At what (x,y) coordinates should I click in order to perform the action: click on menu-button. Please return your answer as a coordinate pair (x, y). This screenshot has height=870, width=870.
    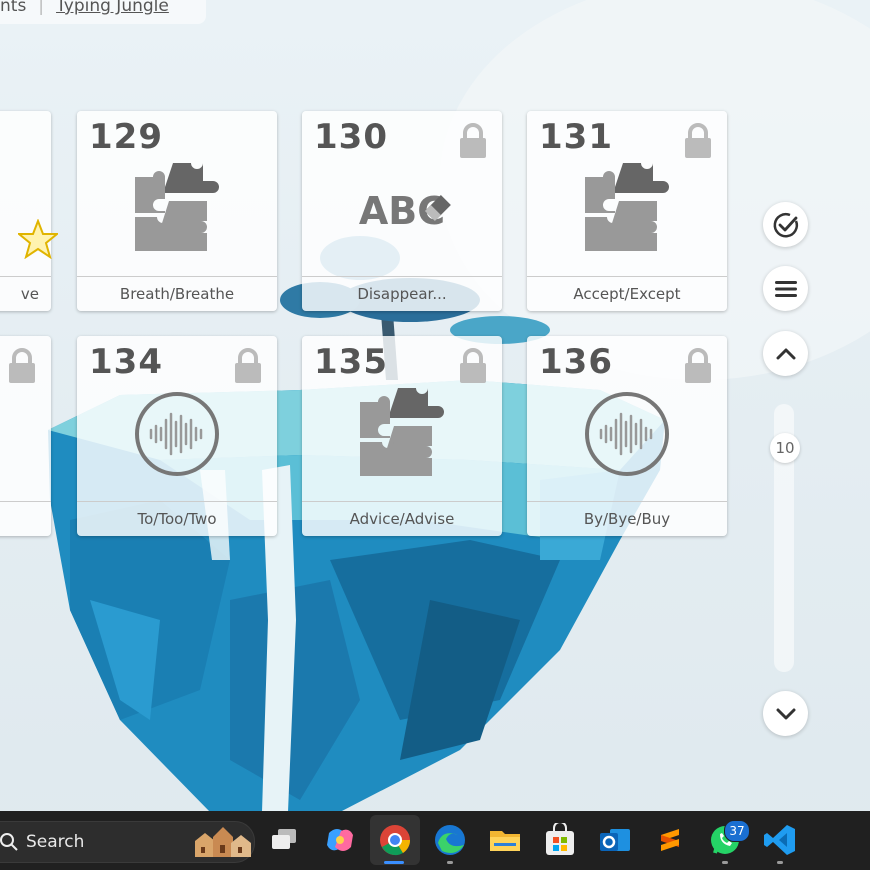
    Looking at the image, I should click on (785, 288).